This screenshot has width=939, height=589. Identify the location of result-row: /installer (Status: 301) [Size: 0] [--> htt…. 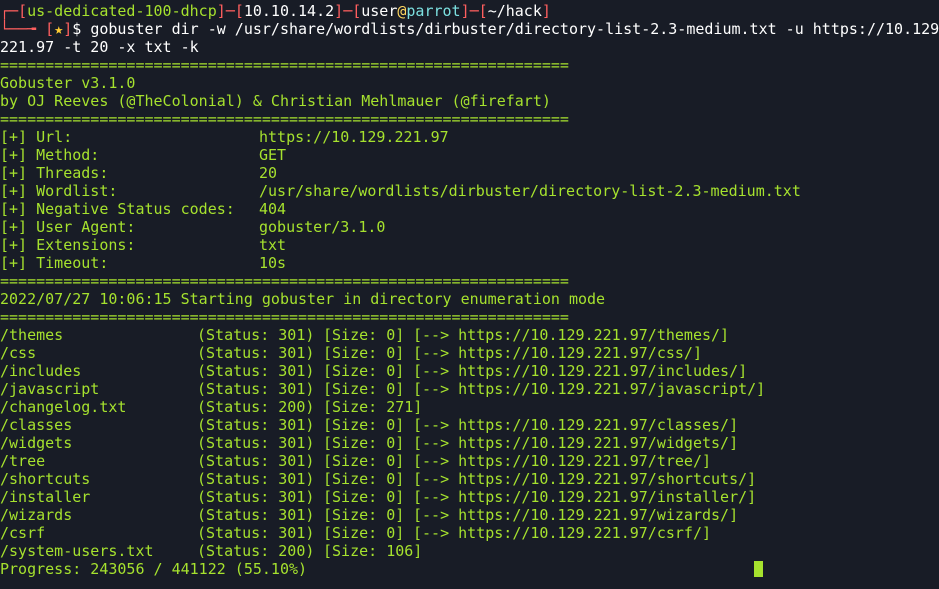
(469, 497).